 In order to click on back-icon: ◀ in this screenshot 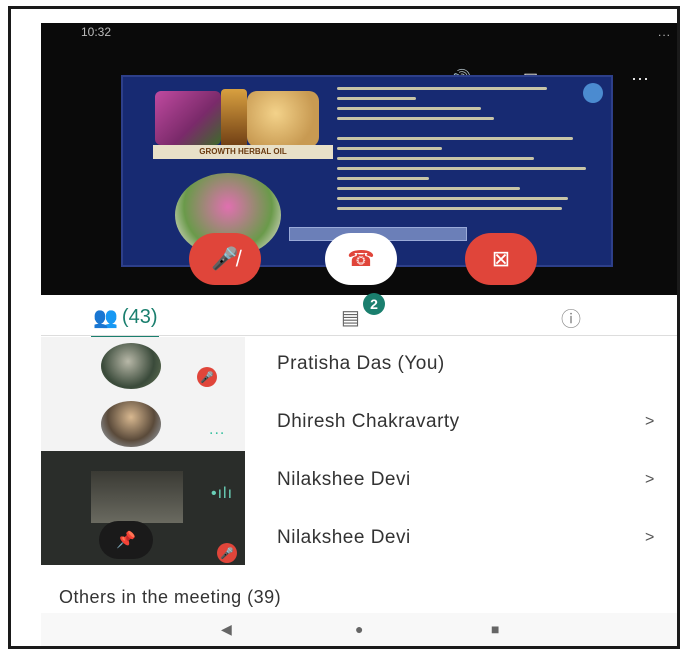, I will do `click(226, 629)`.